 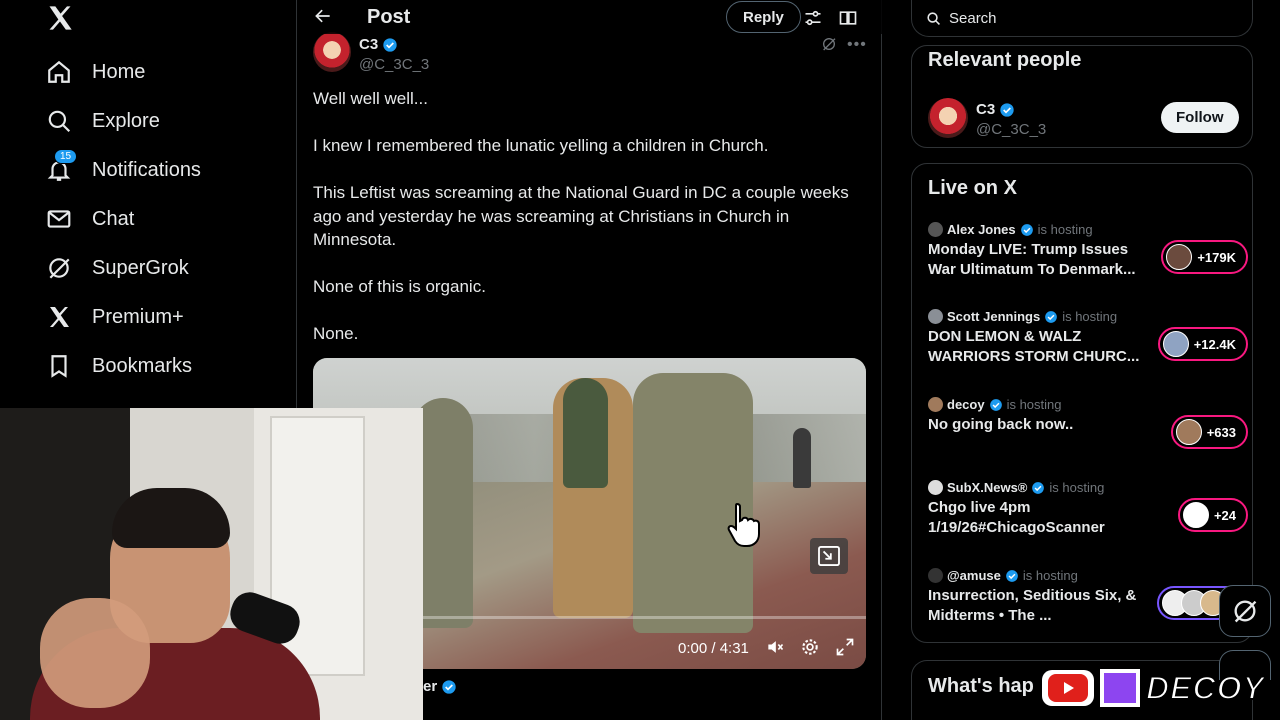 I want to click on webcam-person-hand, so click(x=95, y=653).